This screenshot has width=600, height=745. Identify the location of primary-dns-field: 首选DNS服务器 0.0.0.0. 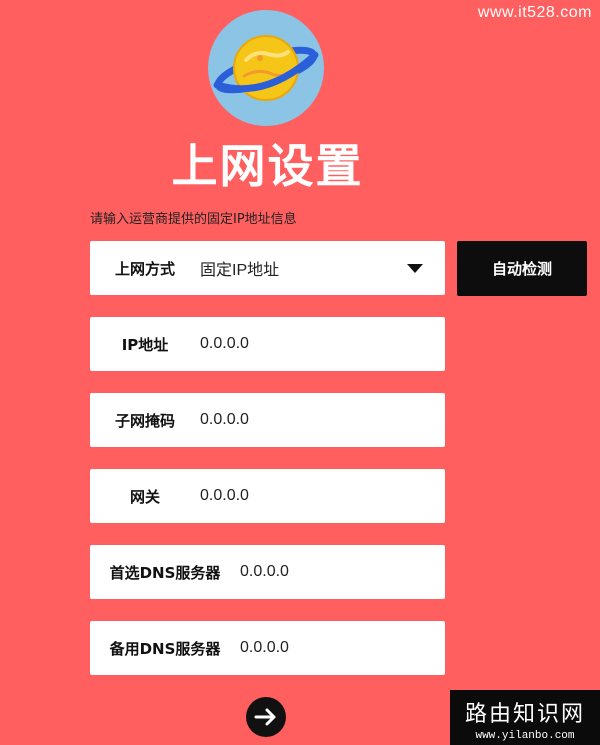
(267, 572).